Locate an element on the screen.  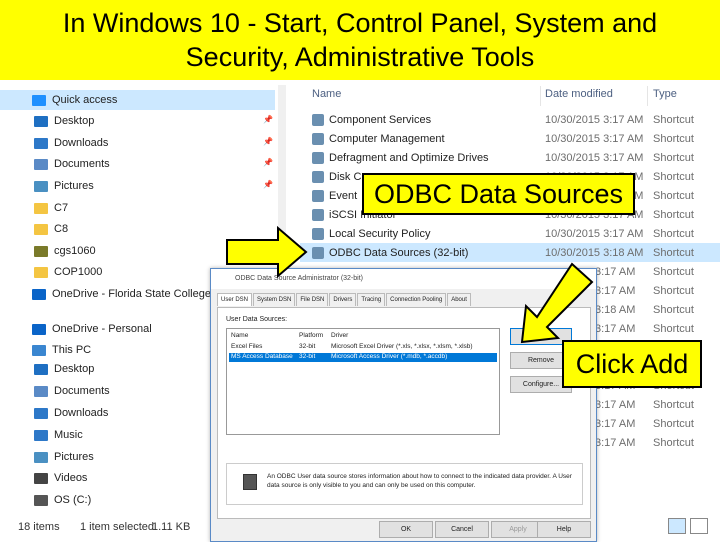
down-left-arrow-icon is located at coordinates (557, 303).